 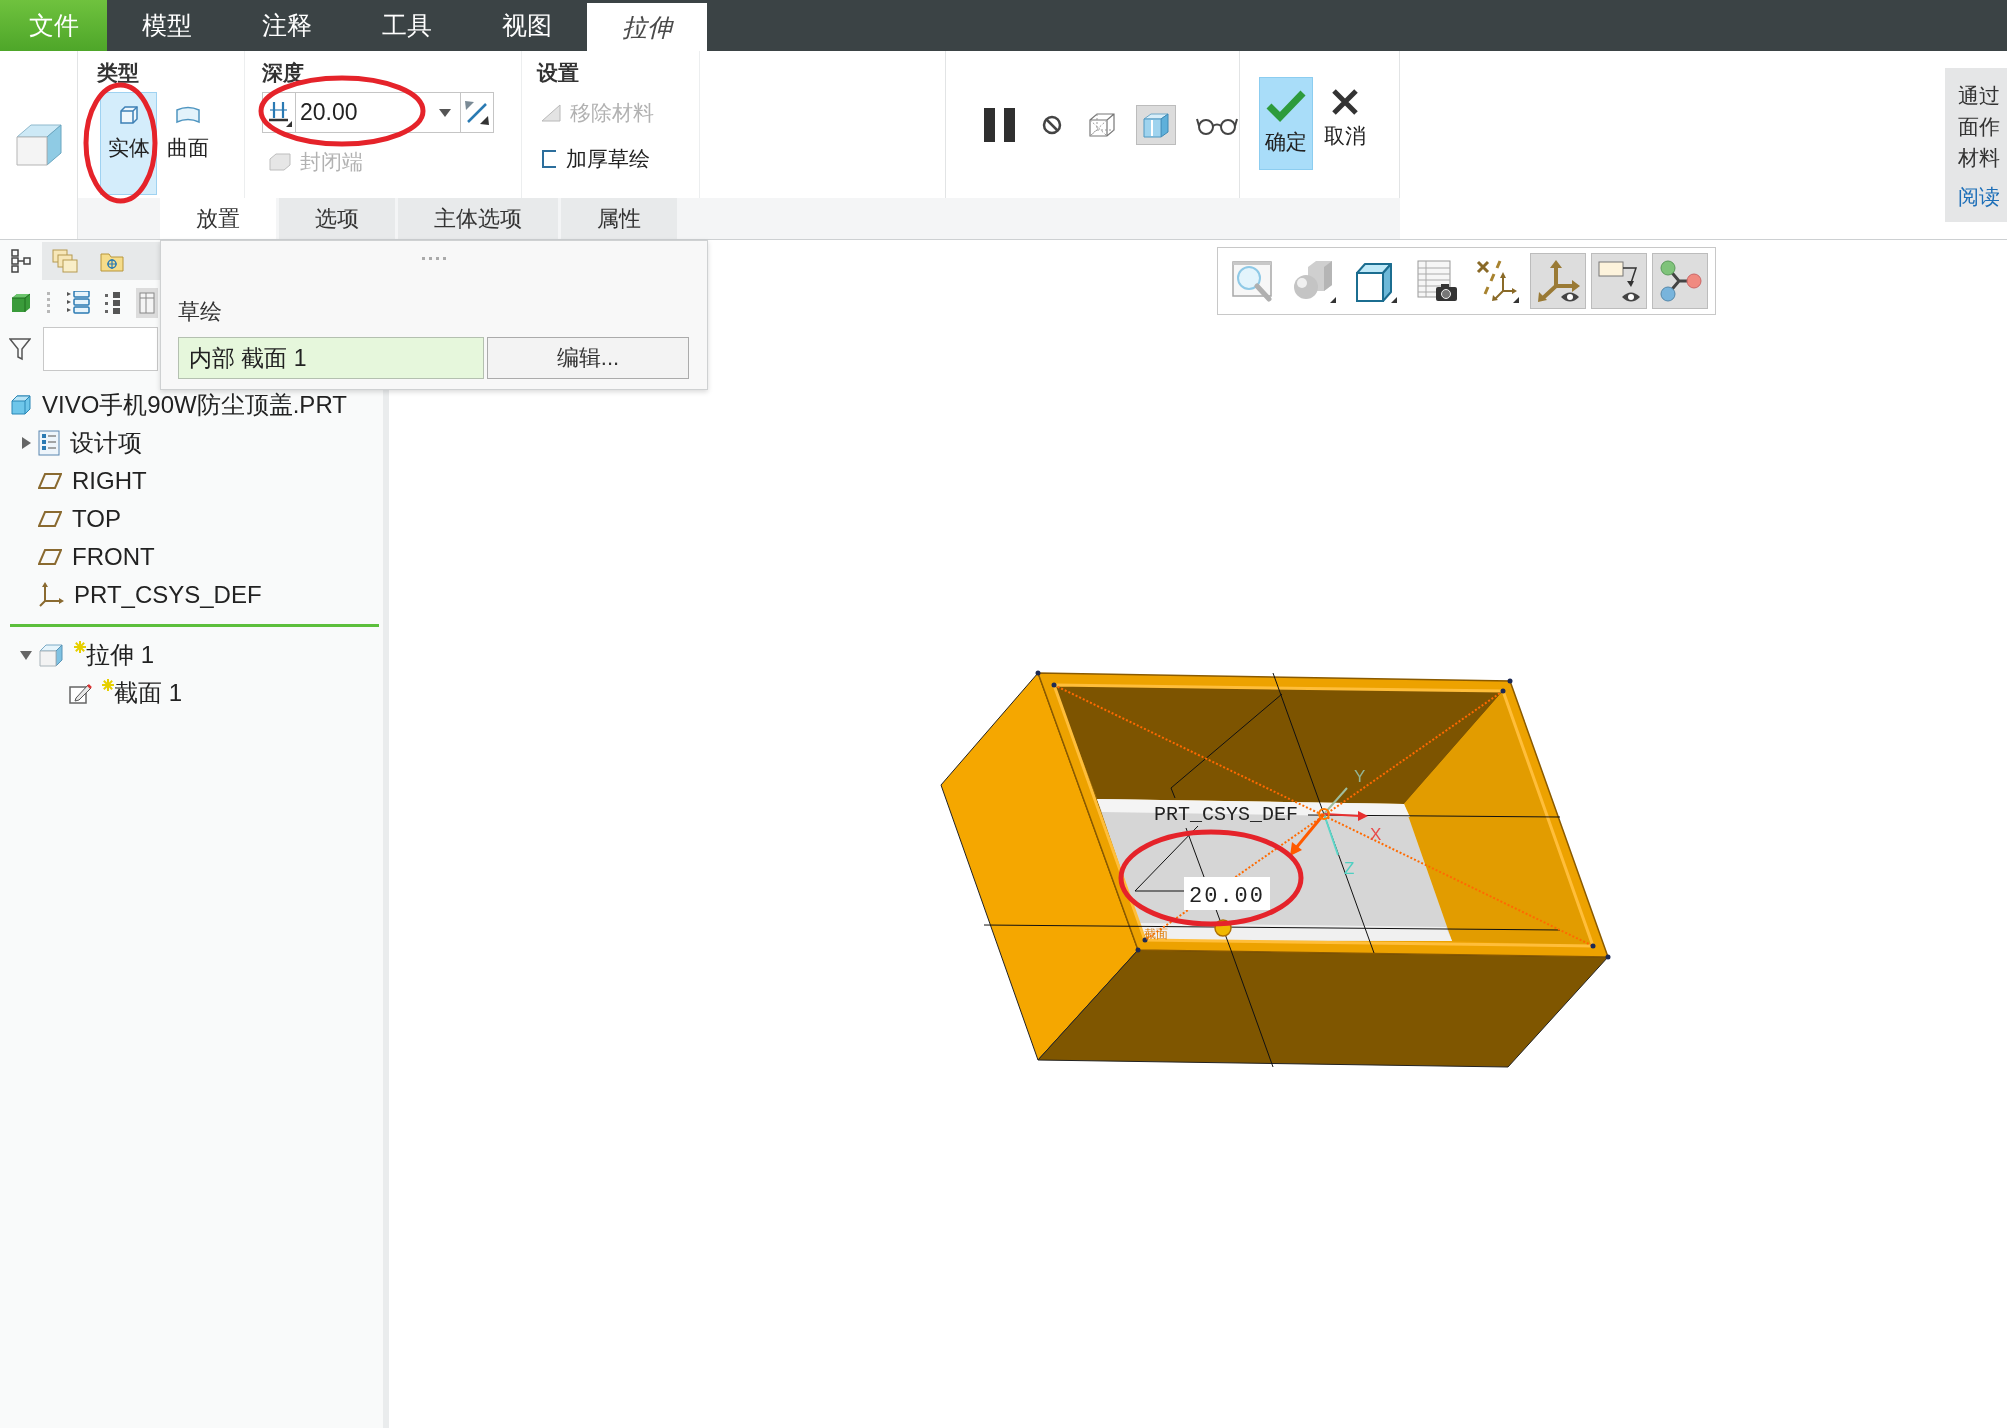 I want to click on pause-icon, so click(x=1000, y=124).